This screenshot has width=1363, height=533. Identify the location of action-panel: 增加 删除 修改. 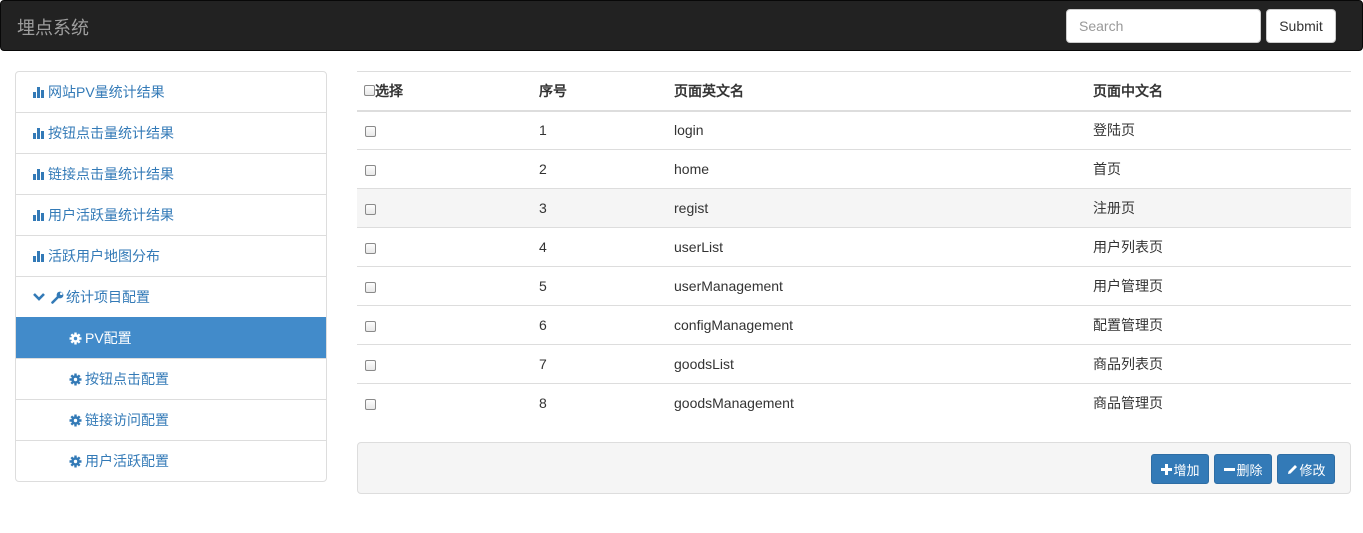
(854, 468).